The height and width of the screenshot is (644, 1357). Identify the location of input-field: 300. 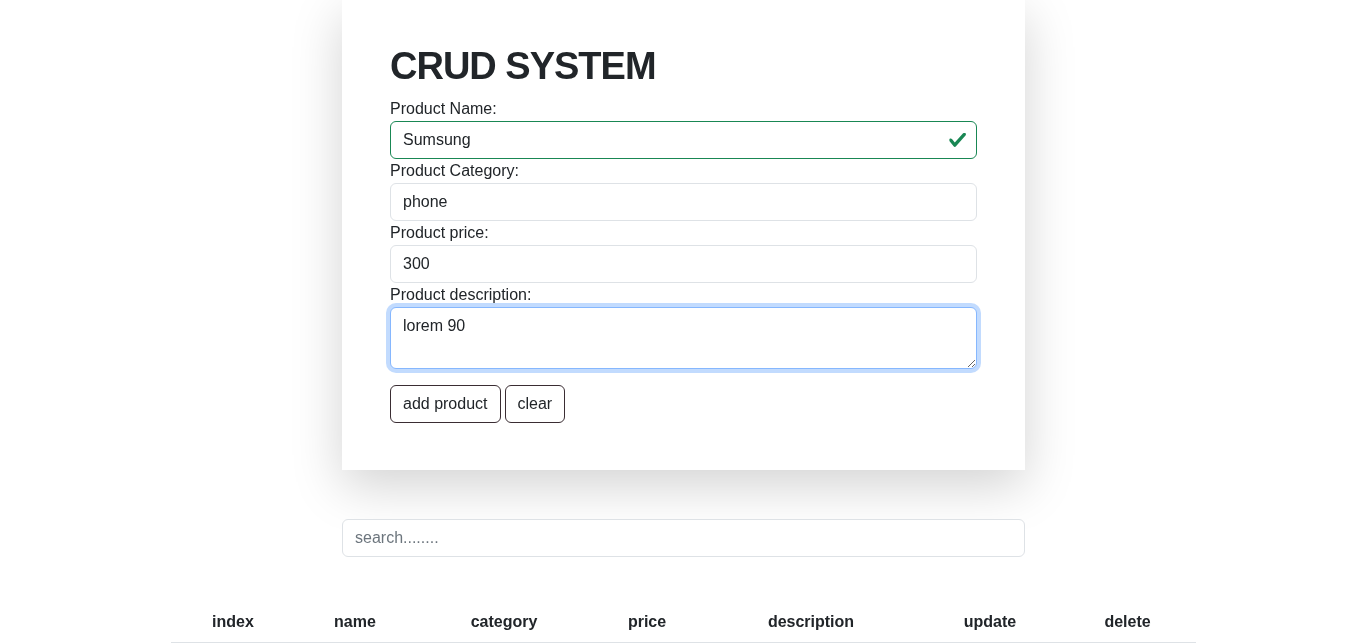
(683, 264).